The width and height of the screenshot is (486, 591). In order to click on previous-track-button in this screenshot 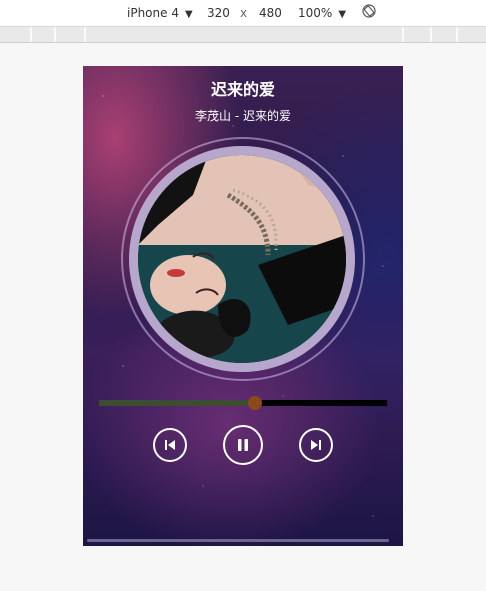, I will do `click(170, 445)`.